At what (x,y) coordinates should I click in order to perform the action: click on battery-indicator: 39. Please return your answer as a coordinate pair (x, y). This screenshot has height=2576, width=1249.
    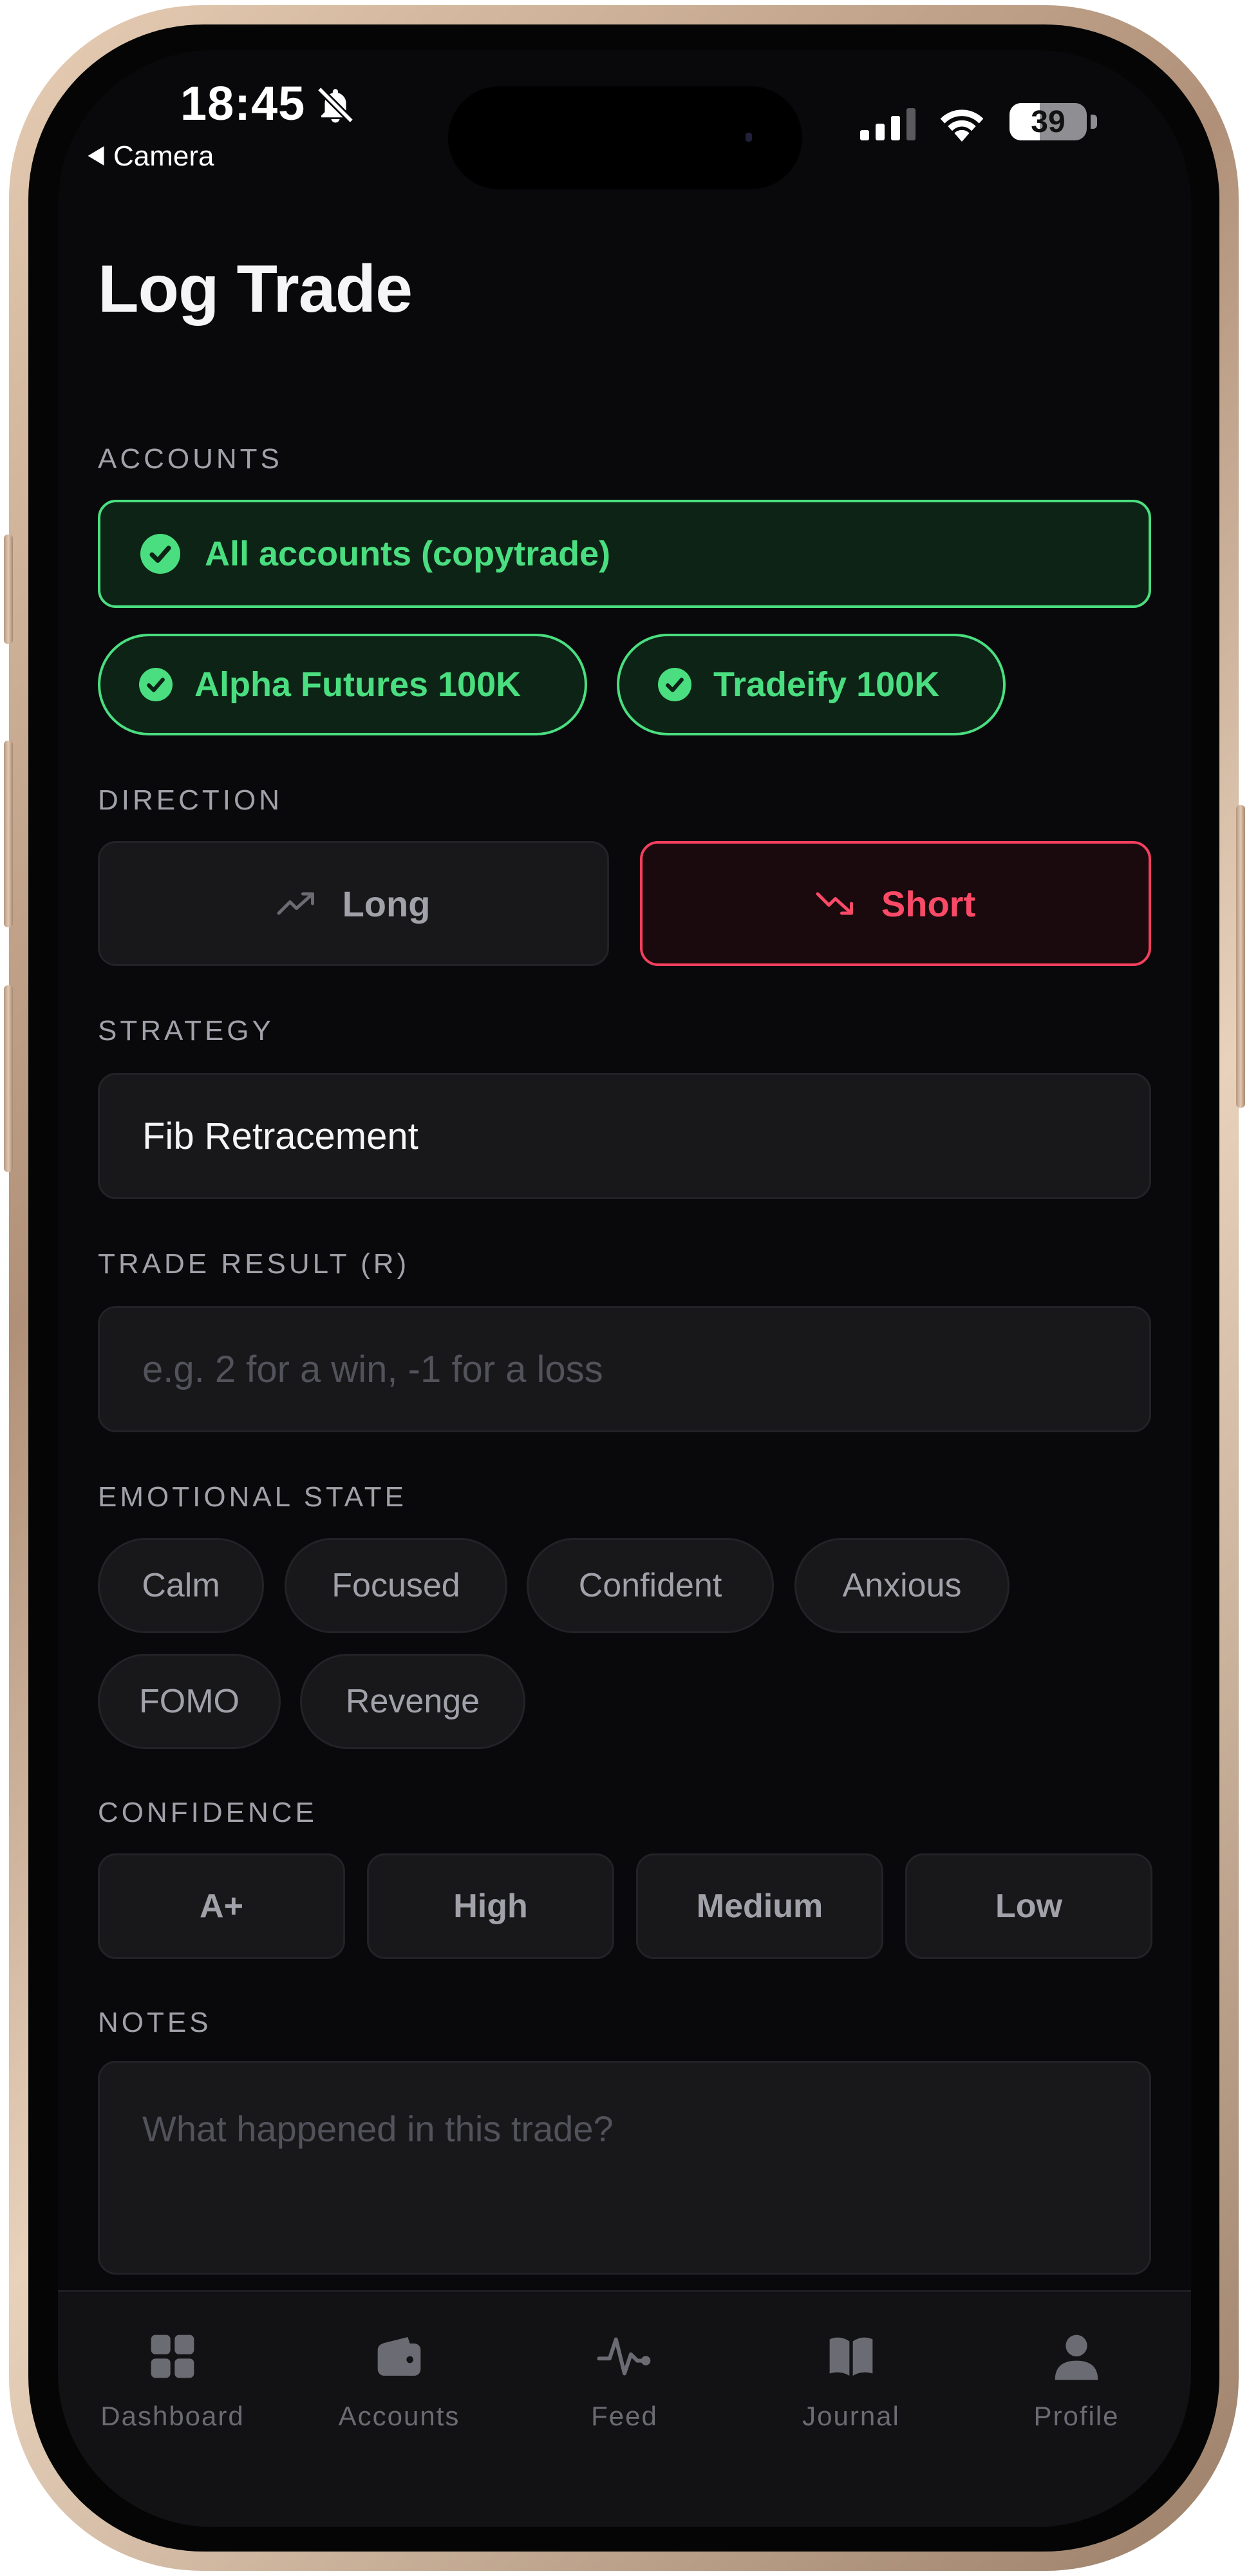
    Looking at the image, I should click on (1048, 121).